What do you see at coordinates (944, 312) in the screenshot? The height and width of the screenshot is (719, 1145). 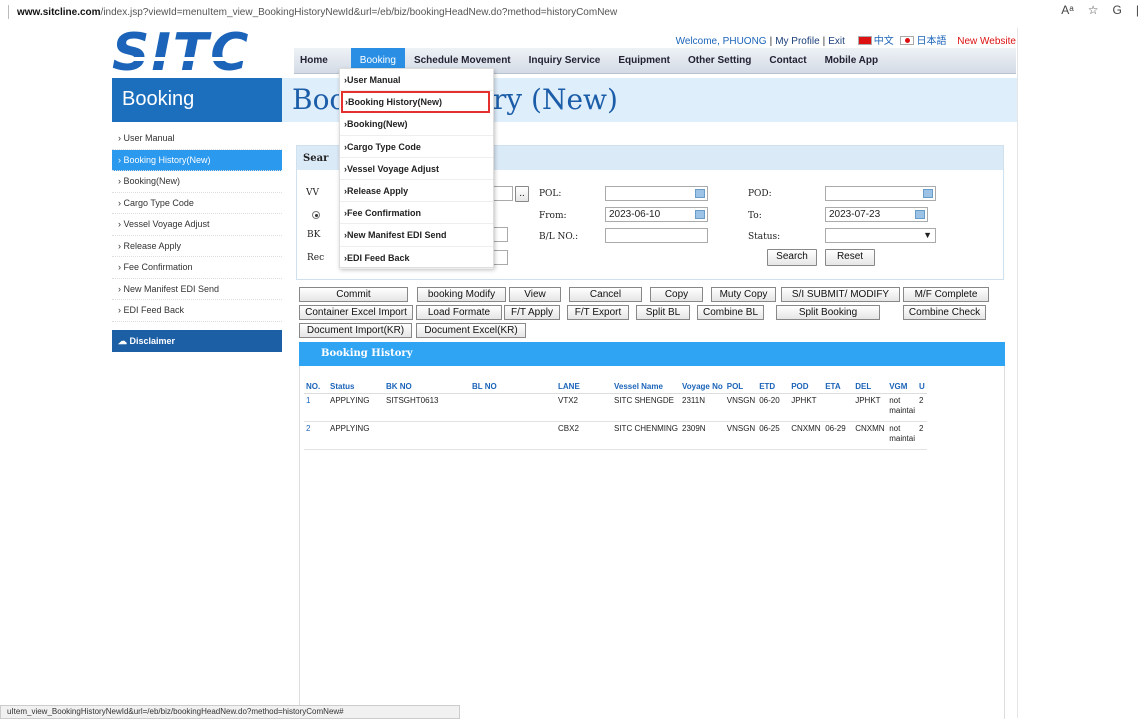 I see `combine-check-button: Combine Check` at bounding box center [944, 312].